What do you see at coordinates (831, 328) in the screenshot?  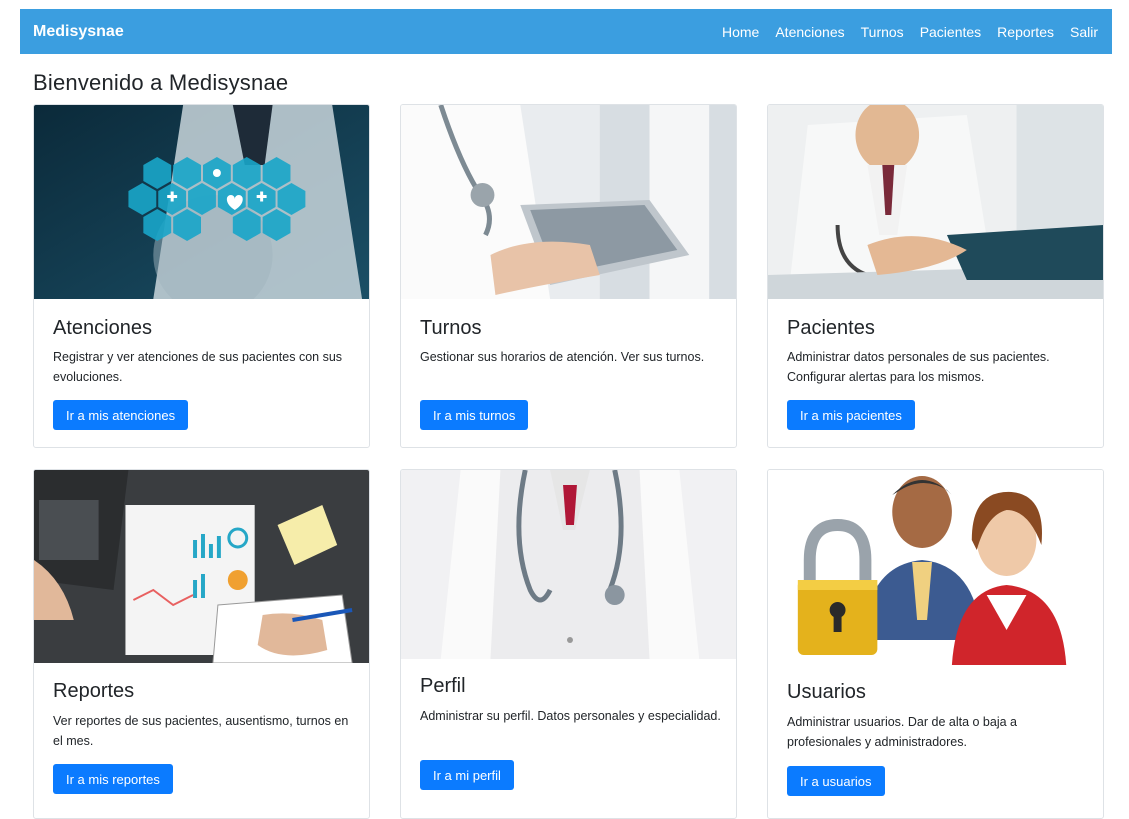 I see `card-title: Pacientes` at bounding box center [831, 328].